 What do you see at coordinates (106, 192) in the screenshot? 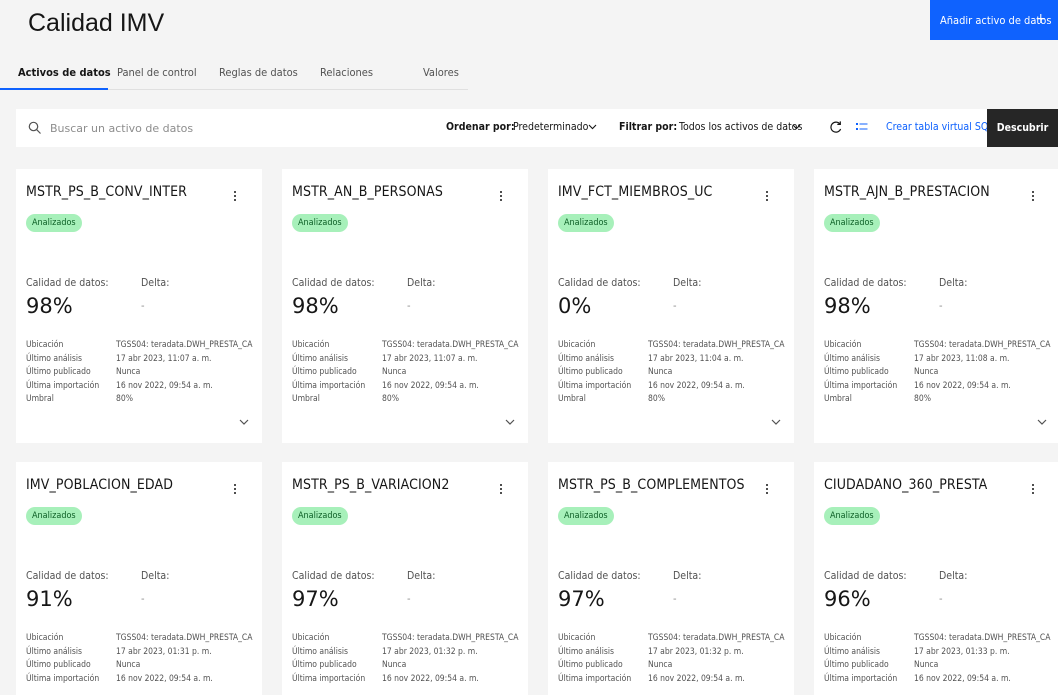
I see `asset-name: MSTR_PS_B_CONV_INTER` at bounding box center [106, 192].